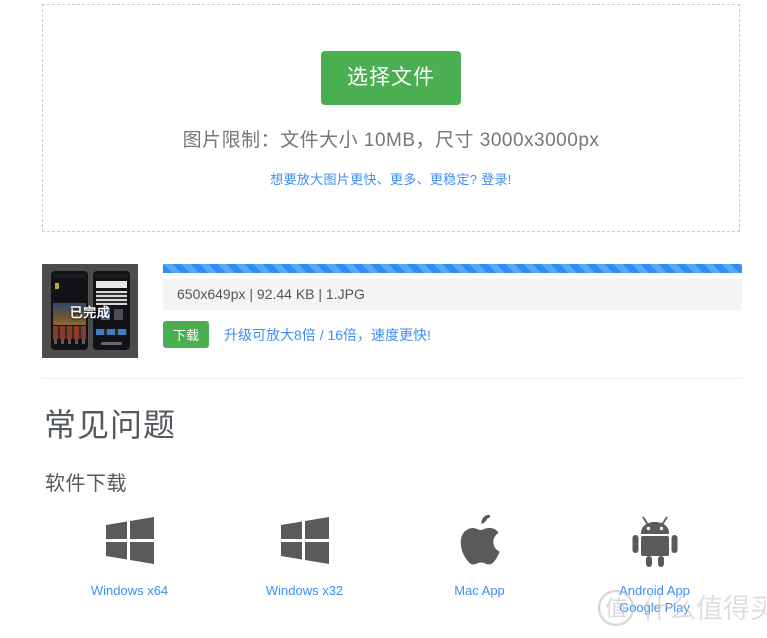  I want to click on download-option-windows-x32: Windows x32, so click(304, 562).